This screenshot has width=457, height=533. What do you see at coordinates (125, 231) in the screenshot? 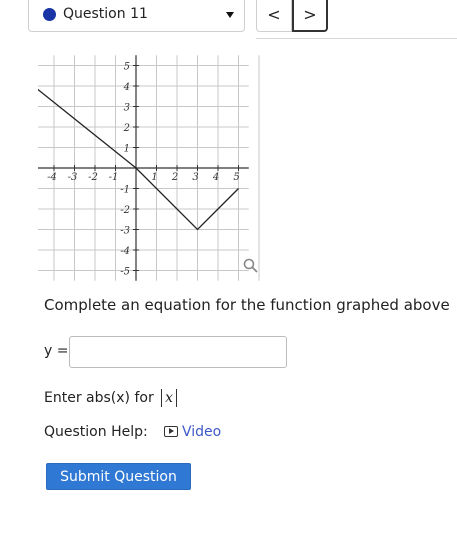
I see `y-tick-label: -3` at bounding box center [125, 231].